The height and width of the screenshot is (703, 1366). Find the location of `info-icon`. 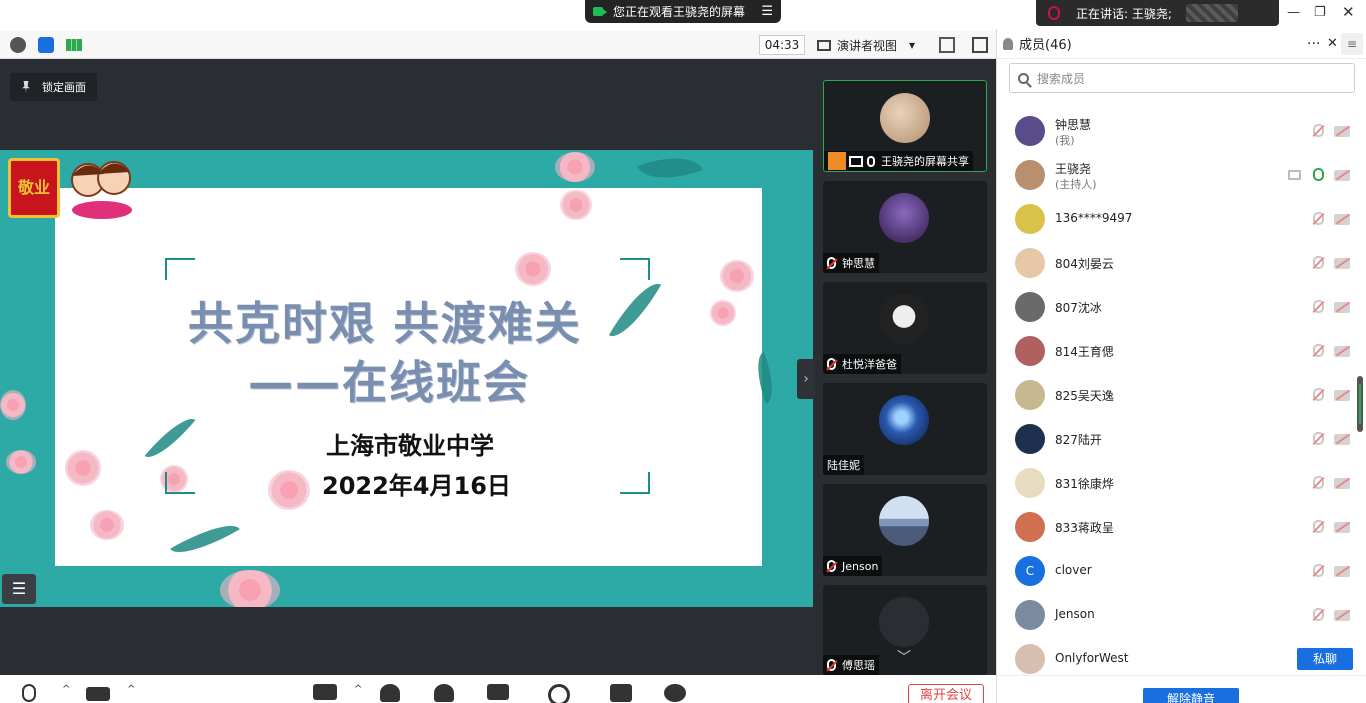

info-icon is located at coordinates (18, 45).